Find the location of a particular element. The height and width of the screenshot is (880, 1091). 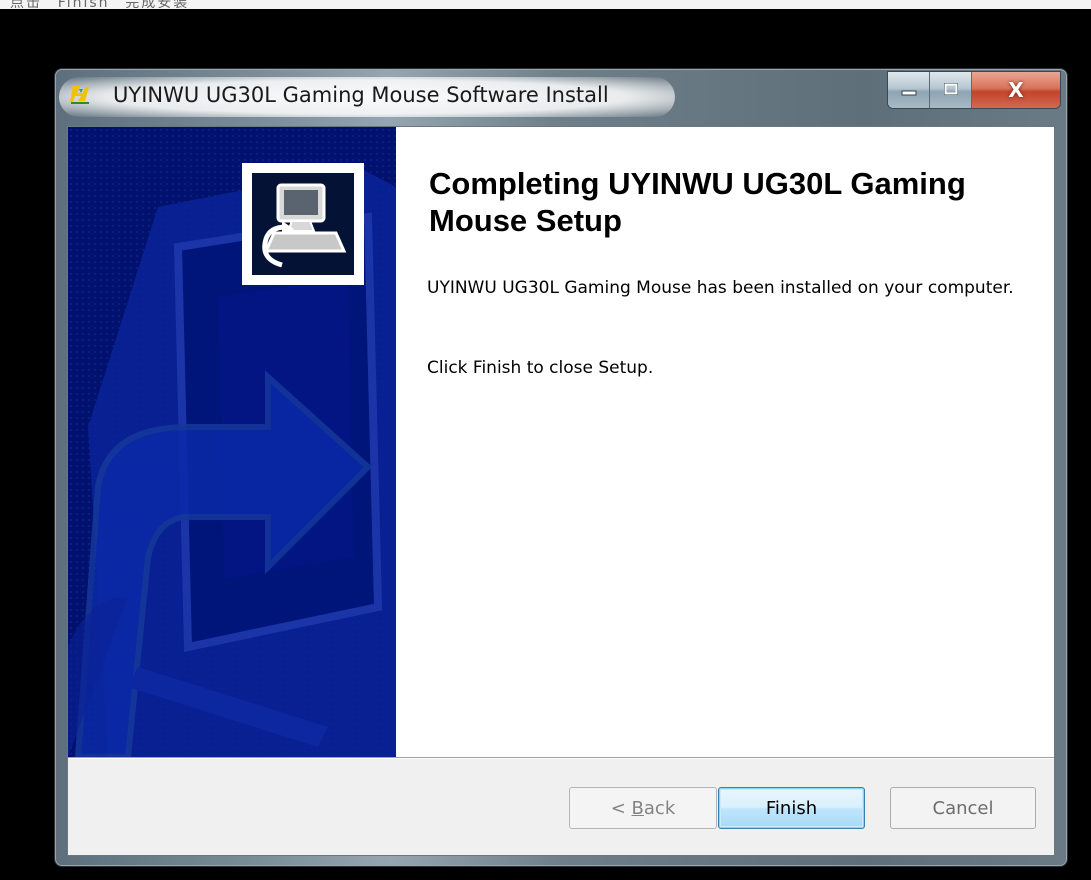

finish-instruction: Click Finish to close Setup. is located at coordinates (540, 368).